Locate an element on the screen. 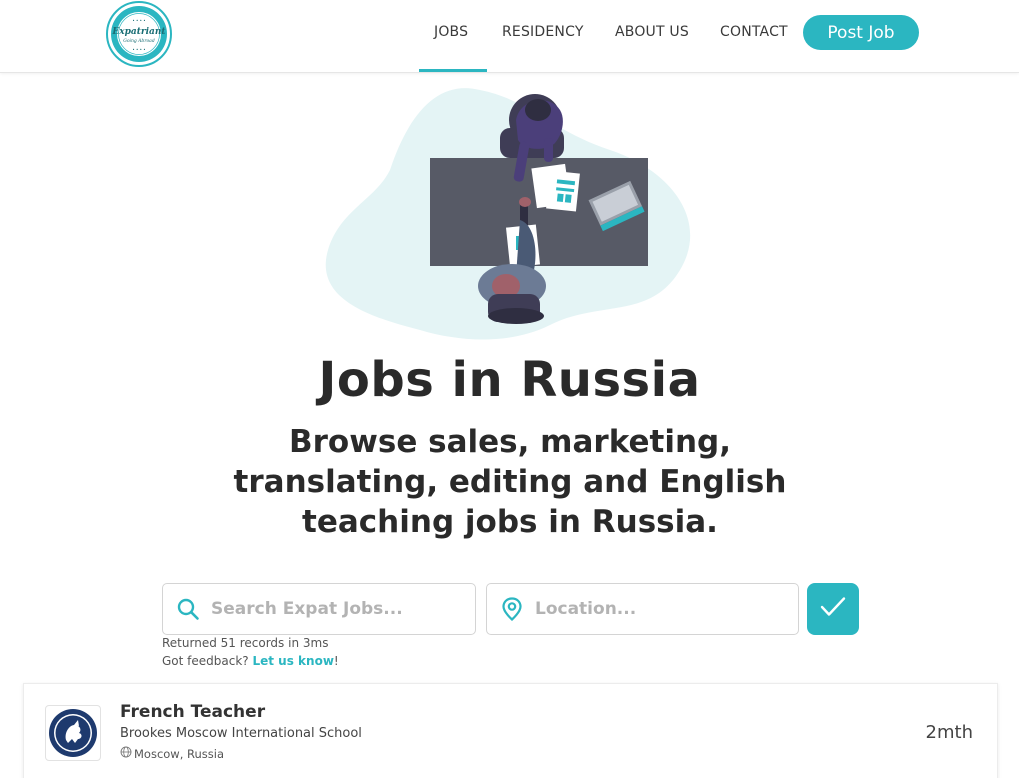 The height and width of the screenshot is (778, 1019). feedback-line: Got feedback? Let us know! is located at coordinates (250, 661).